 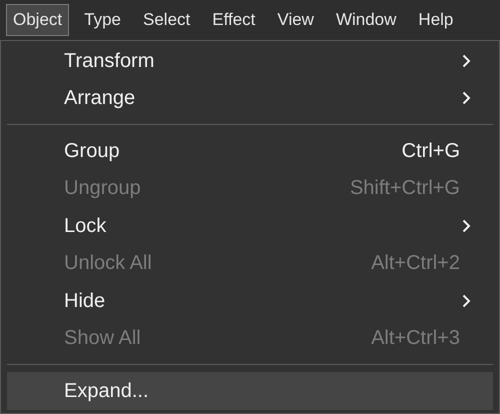 I want to click on menu-bar-item: Type, so click(x=102, y=20).